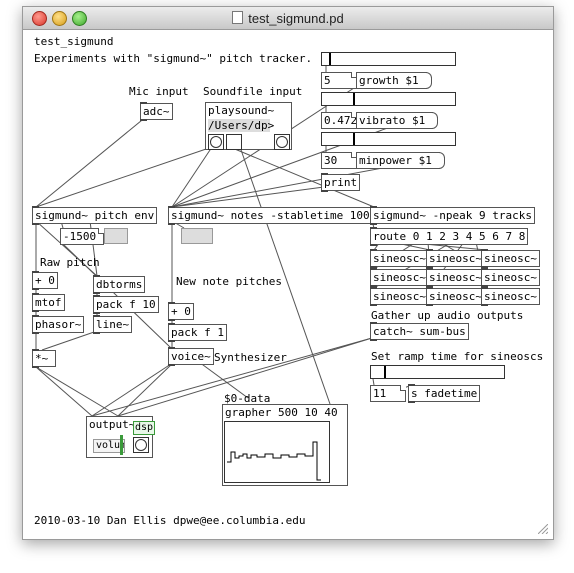 This screenshot has width=574, height=573. I want to click on vibrato-number-box: 0.472, so click(339, 120).